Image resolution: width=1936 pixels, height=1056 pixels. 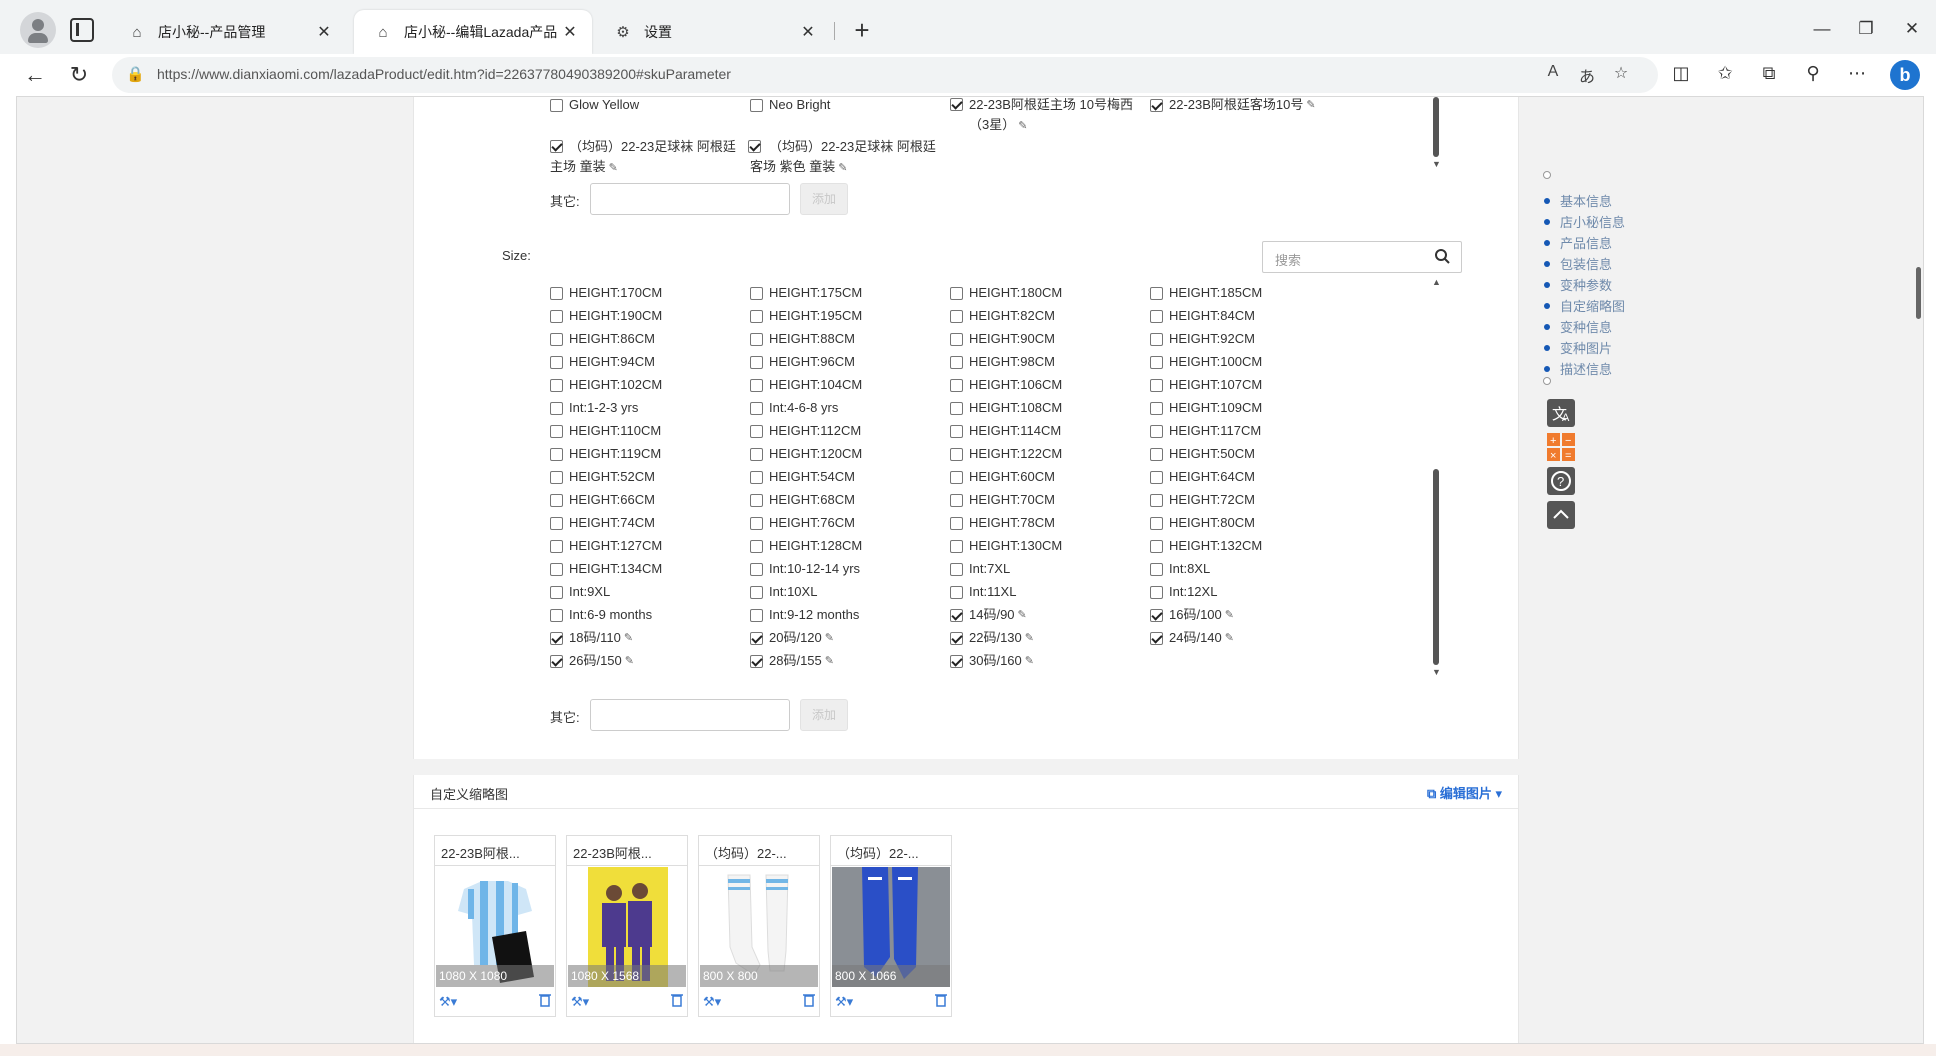 I want to click on extensions-icon: ⚲, so click(x=1813, y=73).